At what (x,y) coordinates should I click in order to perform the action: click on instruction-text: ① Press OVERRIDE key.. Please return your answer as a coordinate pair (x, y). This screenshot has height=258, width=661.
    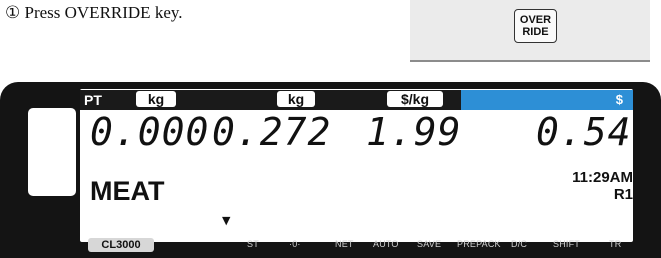
    Looking at the image, I should click on (94, 12).